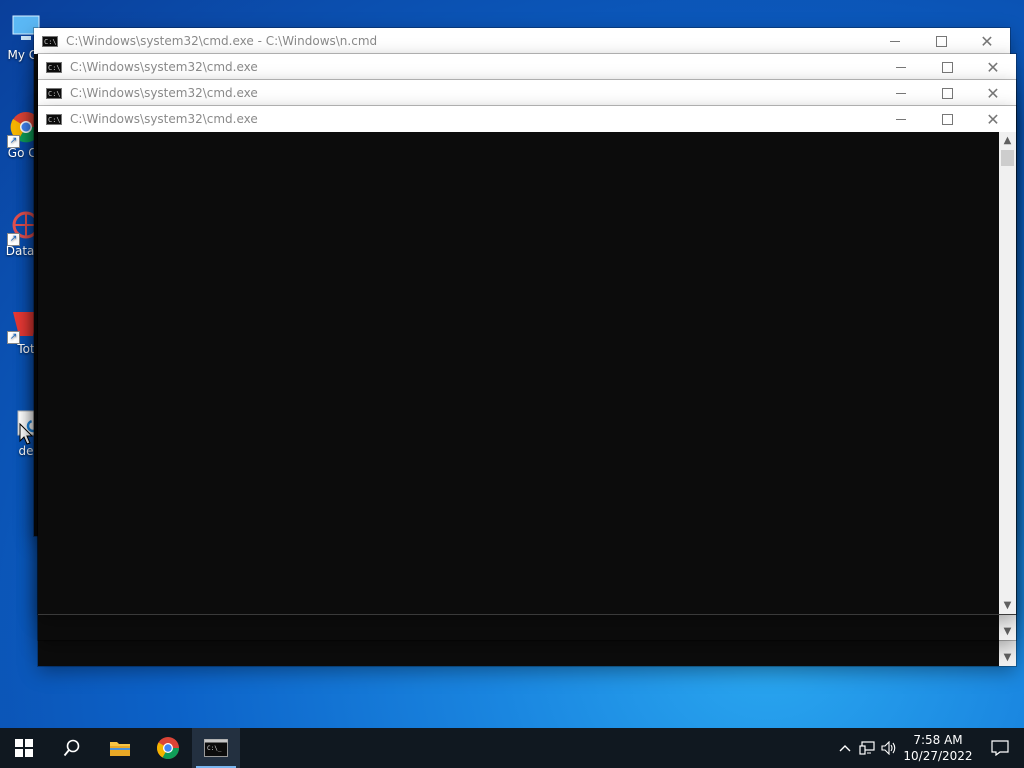 The width and height of the screenshot is (1024, 768). I want to click on clock: 7:58 AM 10/27/2022, so click(938, 748).